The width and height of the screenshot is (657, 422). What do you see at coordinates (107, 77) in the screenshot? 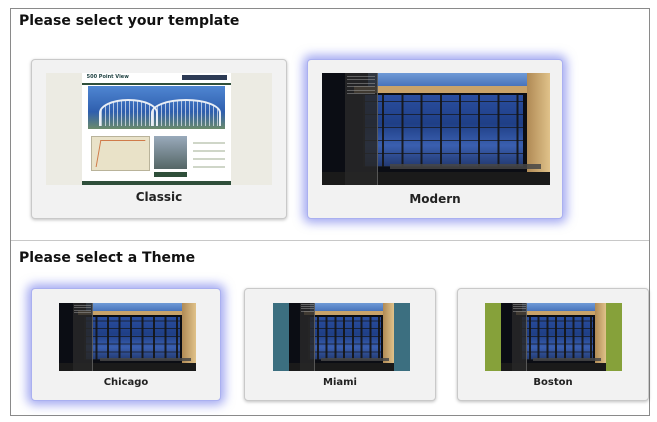
I see `classic-site-title: 500 Point View` at bounding box center [107, 77].